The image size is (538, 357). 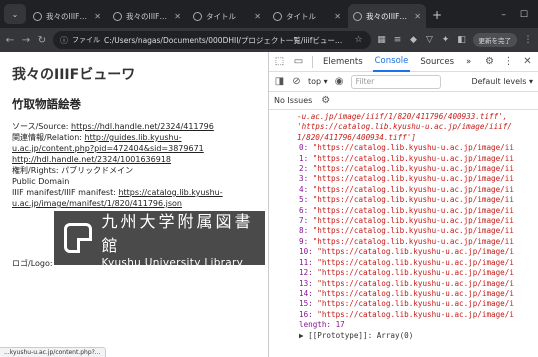 What do you see at coordinates (306, 283) in the screenshot?
I see `entry-index: 13:` at bounding box center [306, 283].